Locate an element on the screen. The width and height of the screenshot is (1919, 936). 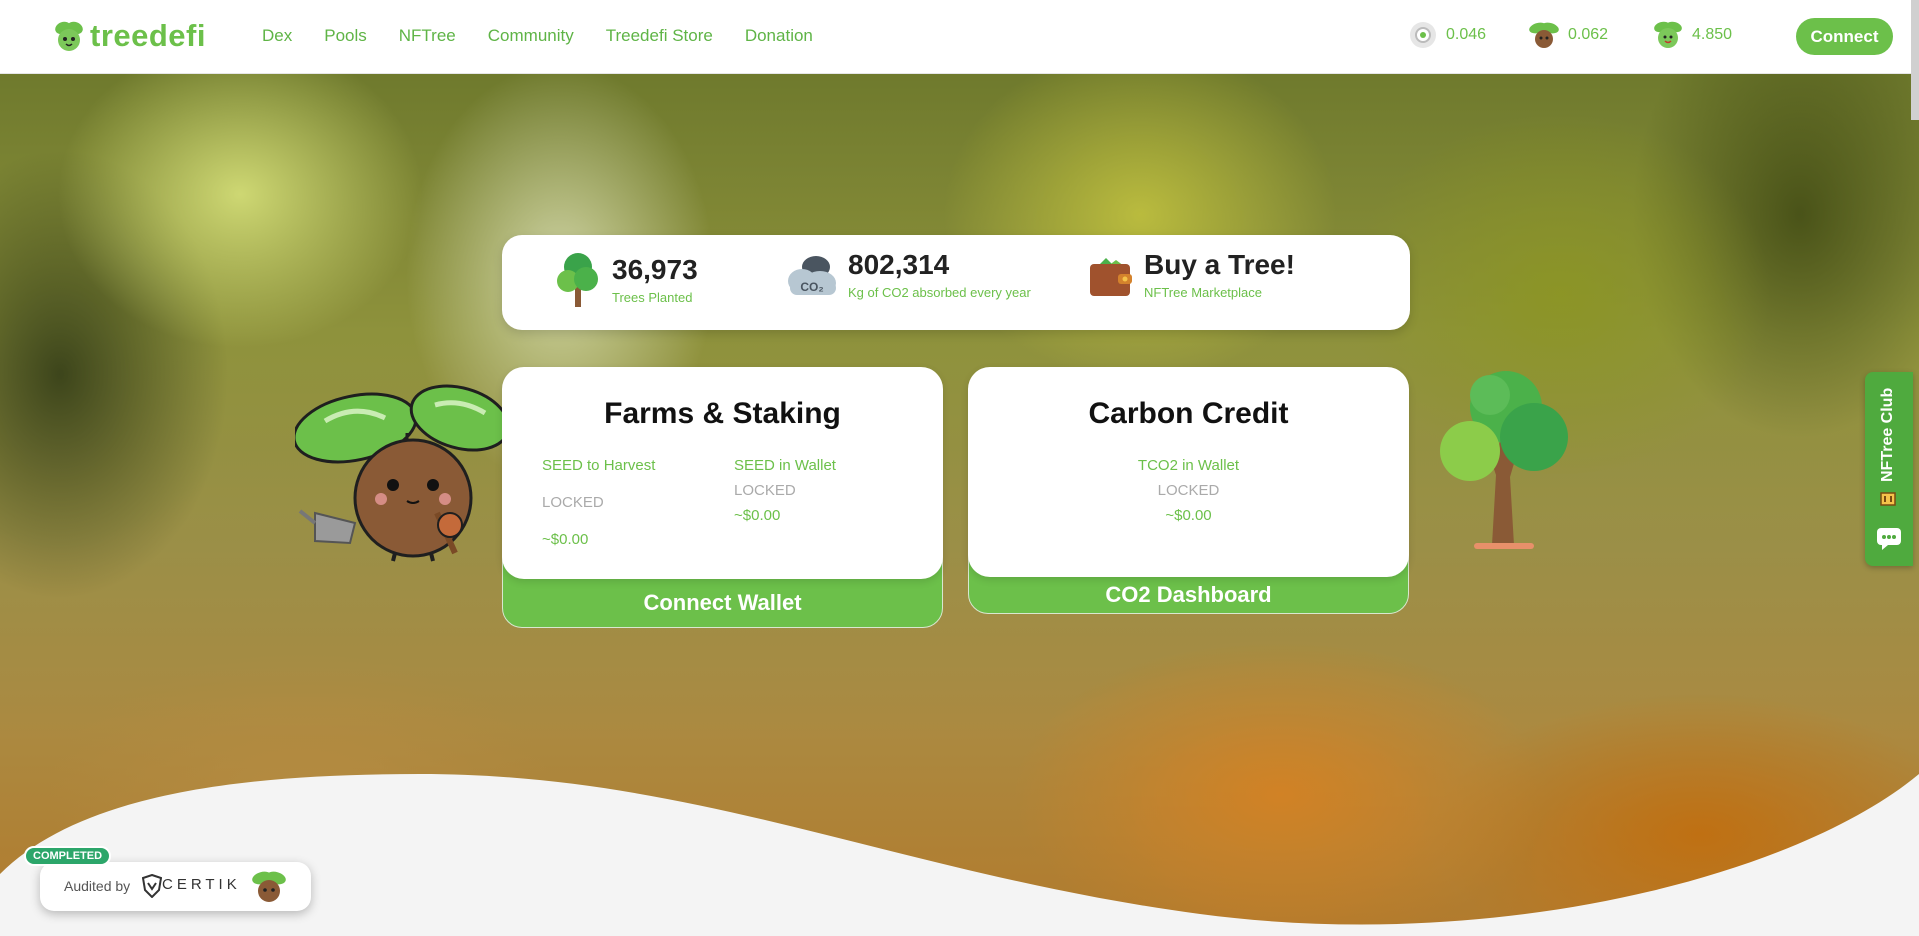
tco2-wallet-status: LOCKED is located at coordinates (1188, 490).